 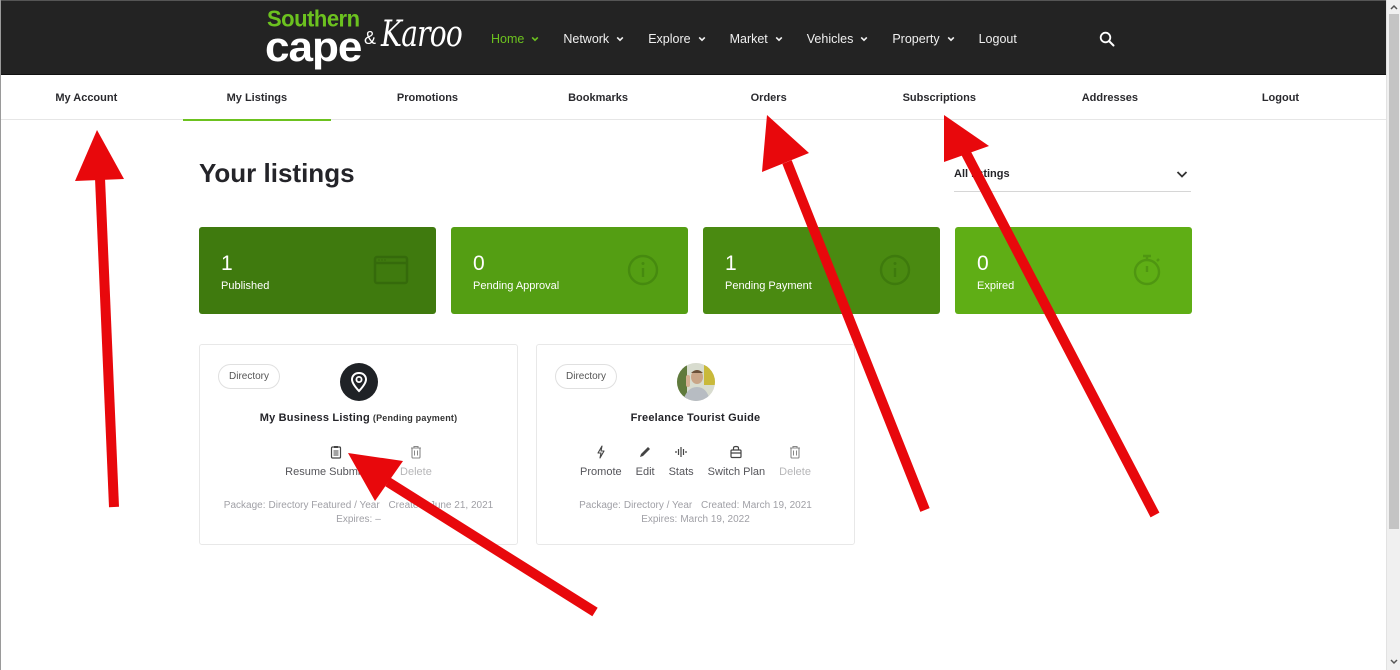 What do you see at coordinates (601, 472) in the screenshot?
I see `action-label: Promote` at bounding box center [601, 472].